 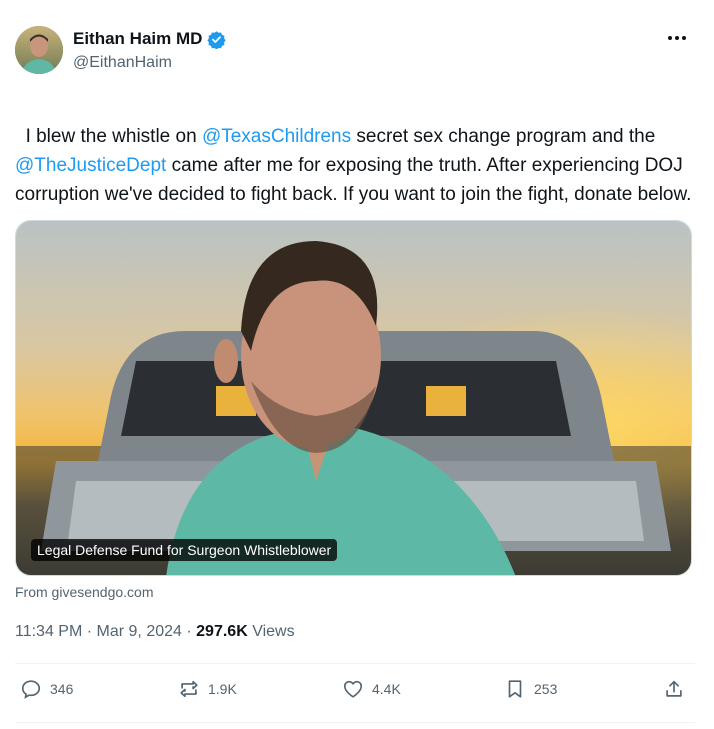 What do you see at coordinates (48, 631) in the screenshot?
I see `tweet-time: 11:34 PM` at bounding box center [48, 631].